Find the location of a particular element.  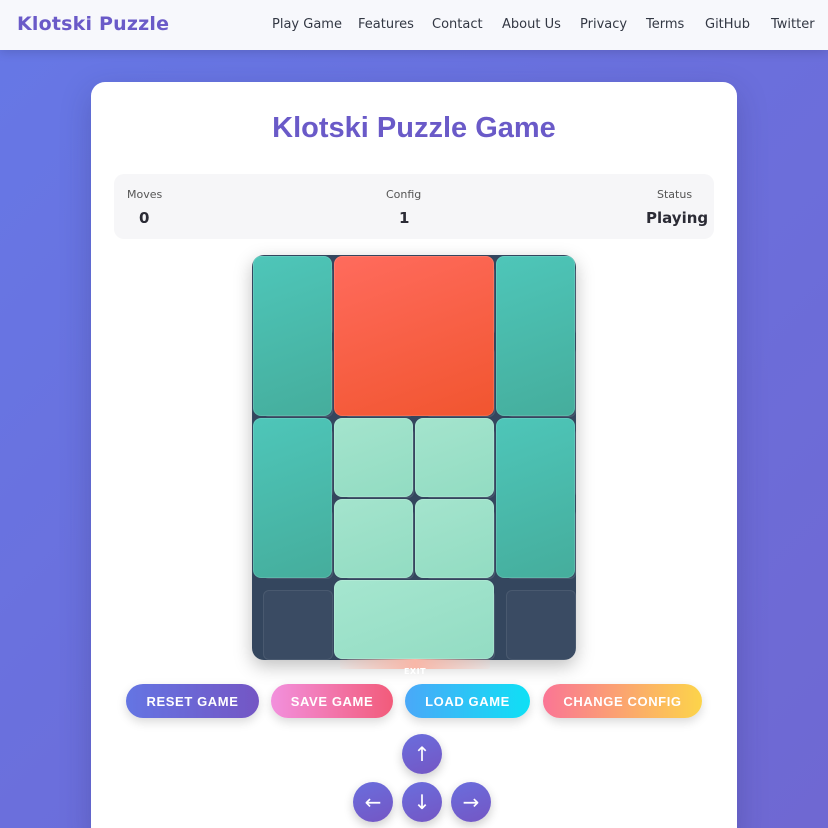

load-game-button: LOAD GAME is located at coordinates (467, 701).